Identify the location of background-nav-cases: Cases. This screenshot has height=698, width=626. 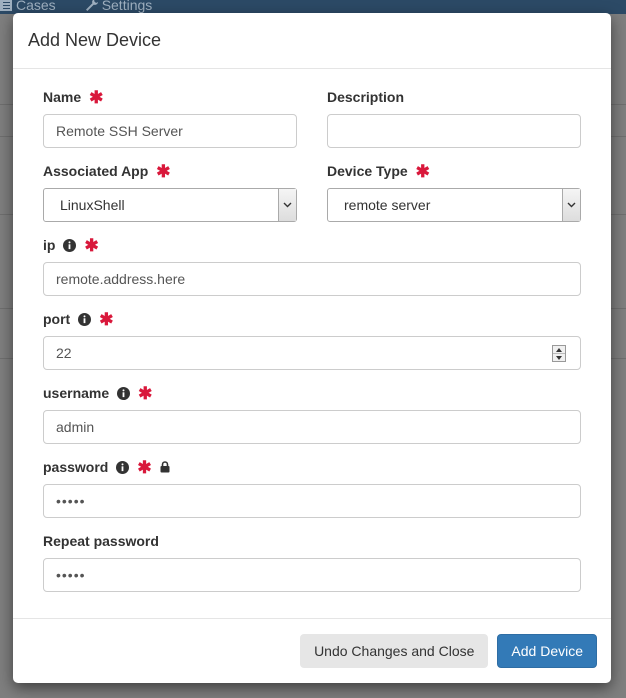
(28, 6).